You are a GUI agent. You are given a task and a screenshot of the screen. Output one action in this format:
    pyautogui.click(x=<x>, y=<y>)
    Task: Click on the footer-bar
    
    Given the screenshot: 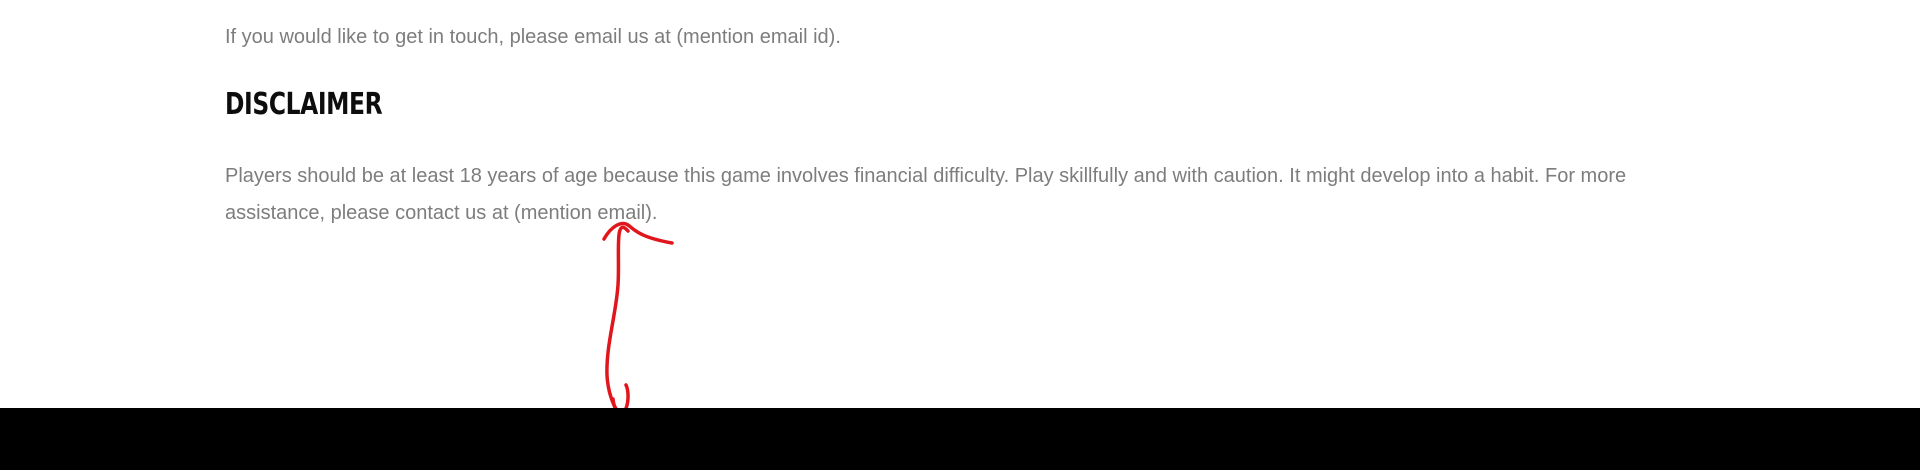 What is the action you would take?
    pyautogui.click(x=960, y=439)
    